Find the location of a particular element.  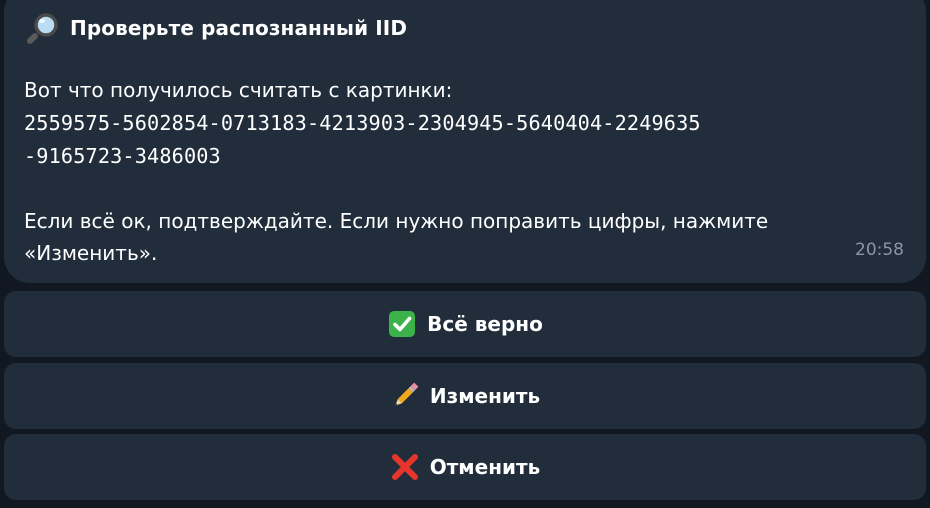

check-mark-icon is located at coordinates (402, 324).